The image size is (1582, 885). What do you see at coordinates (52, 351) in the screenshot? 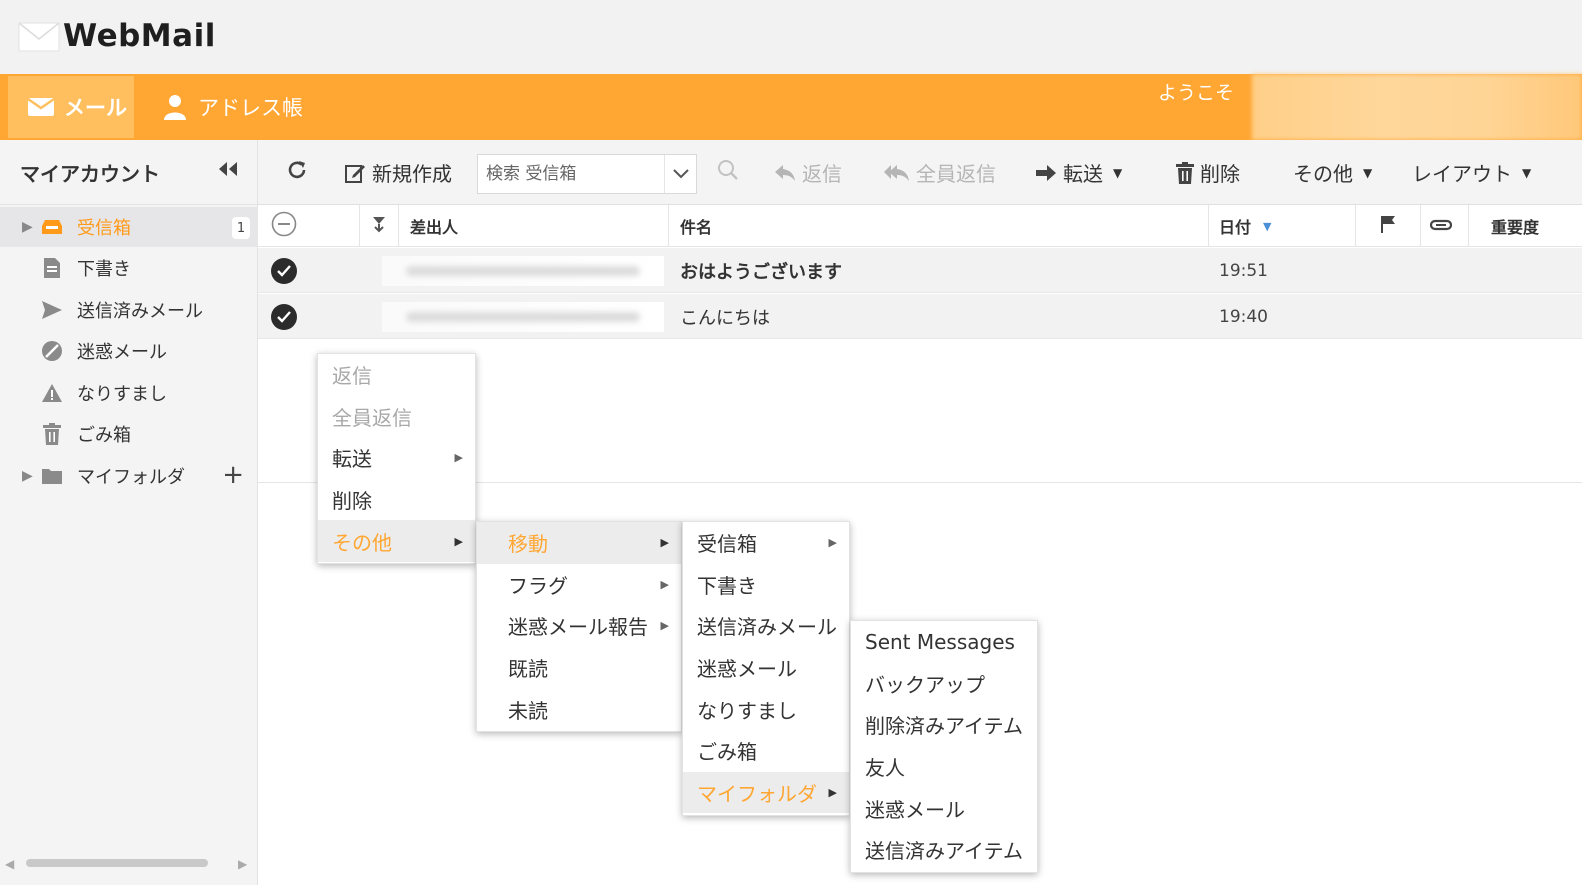
I see `spam-icon` at bounding box center [52, 351].